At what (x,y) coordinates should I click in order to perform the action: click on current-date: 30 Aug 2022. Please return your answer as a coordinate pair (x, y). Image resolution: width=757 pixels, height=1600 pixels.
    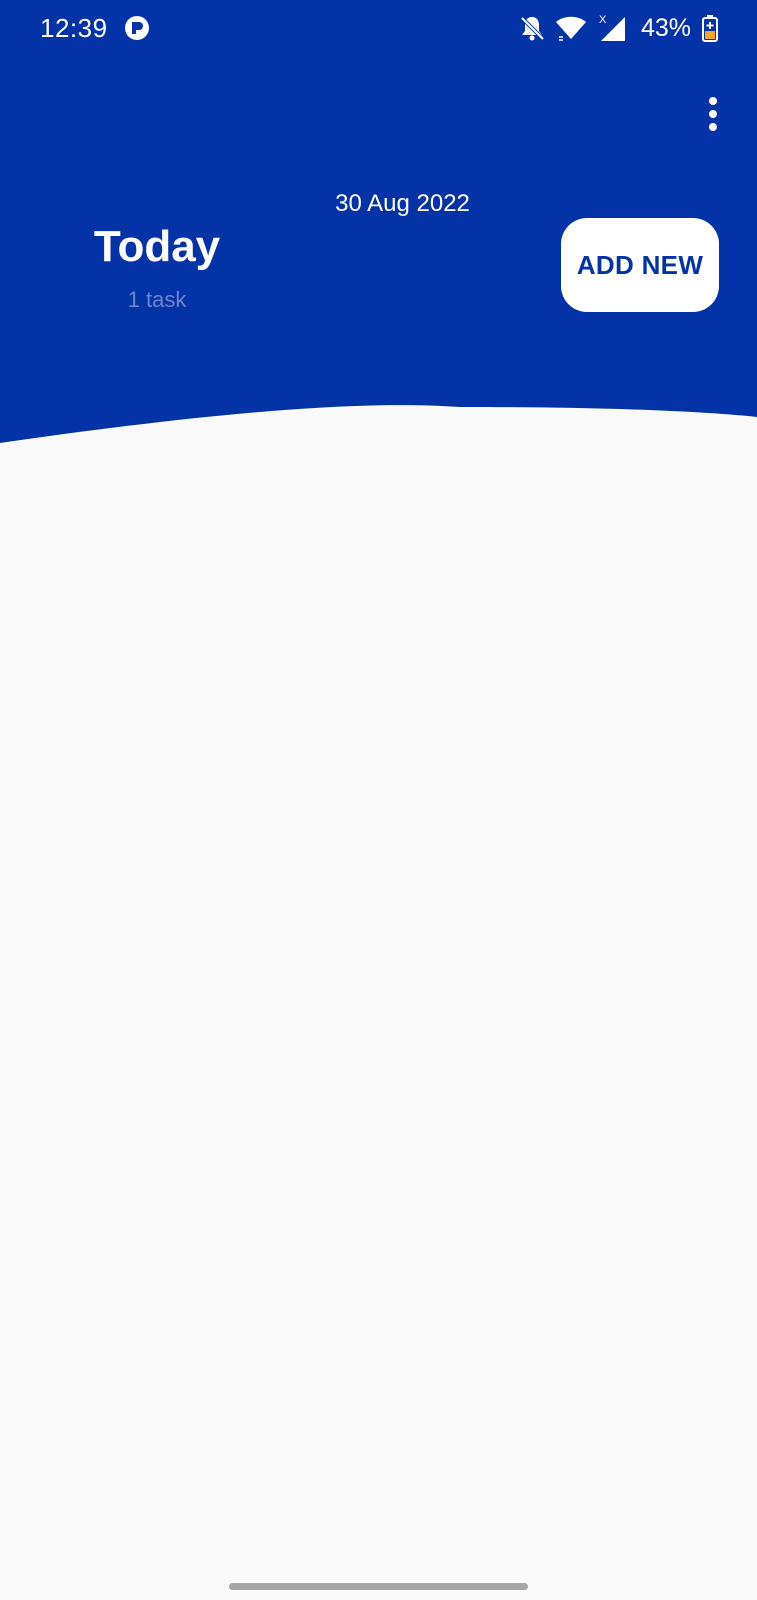
    Looking at the image, I should click on (402, 203).